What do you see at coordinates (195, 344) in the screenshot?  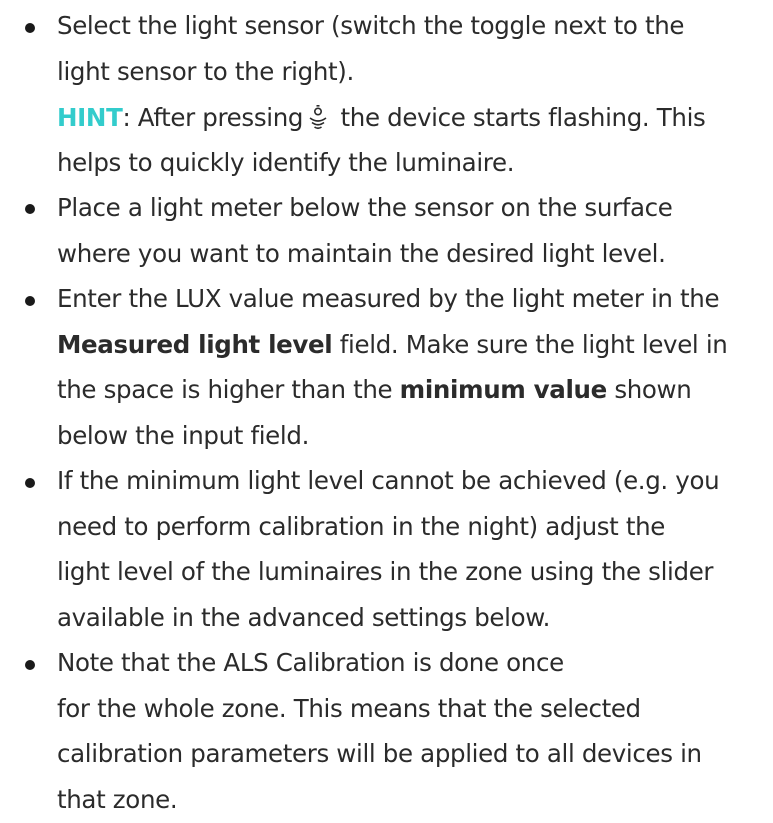 I see `measured-light-level-label: Measured light level` at bounding box center [195, 344].